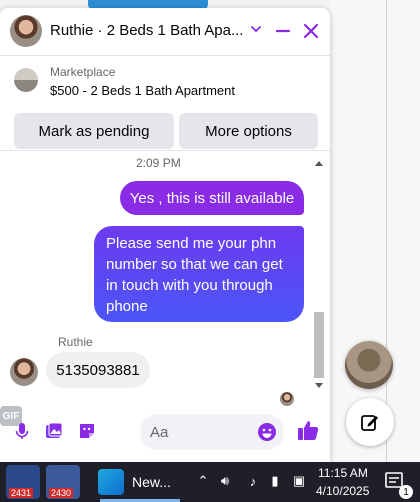 The height and width of the screenshot is (502, 420). What do you see at coordinates (343, 473) in the screenshot?
I see `clock-time: 11:15 AM` at bounding box center [343, 473].